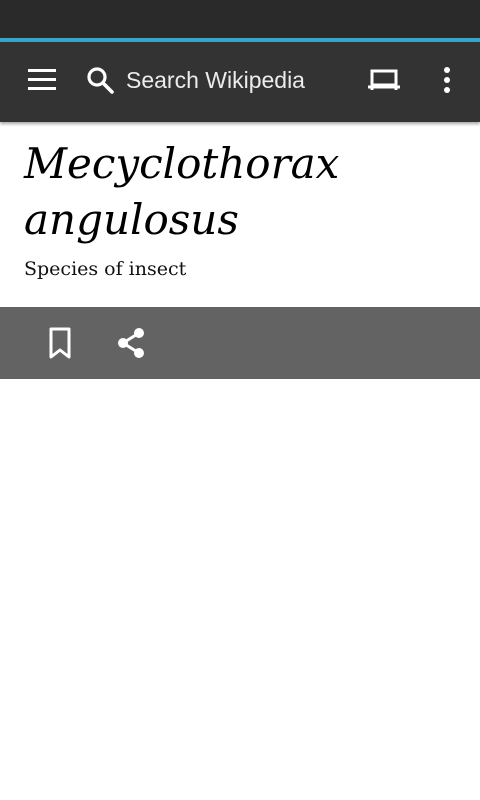 This screenshot has width=480, height=800. I want to click on page-description: Species of insect, so click(105, 269).